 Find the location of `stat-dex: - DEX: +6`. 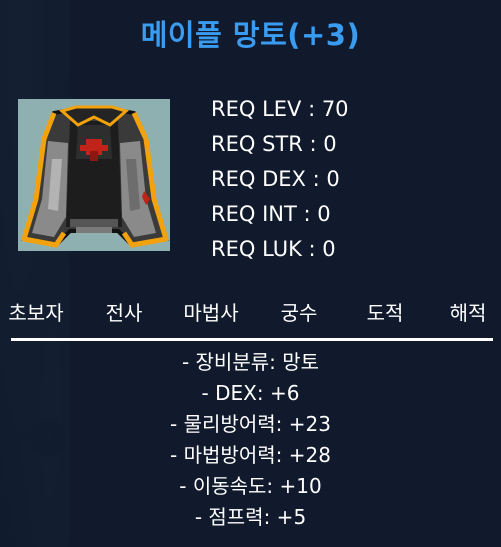

stat-dex: - DEX: +6 is located at coordinates (250, 393).